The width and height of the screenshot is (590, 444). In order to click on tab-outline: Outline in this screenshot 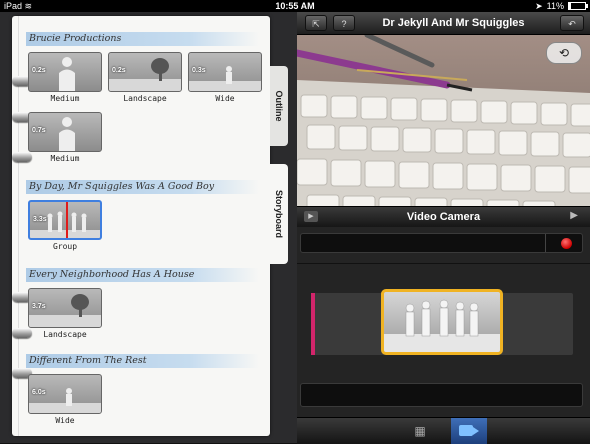, I will do `click(279, 106)`.